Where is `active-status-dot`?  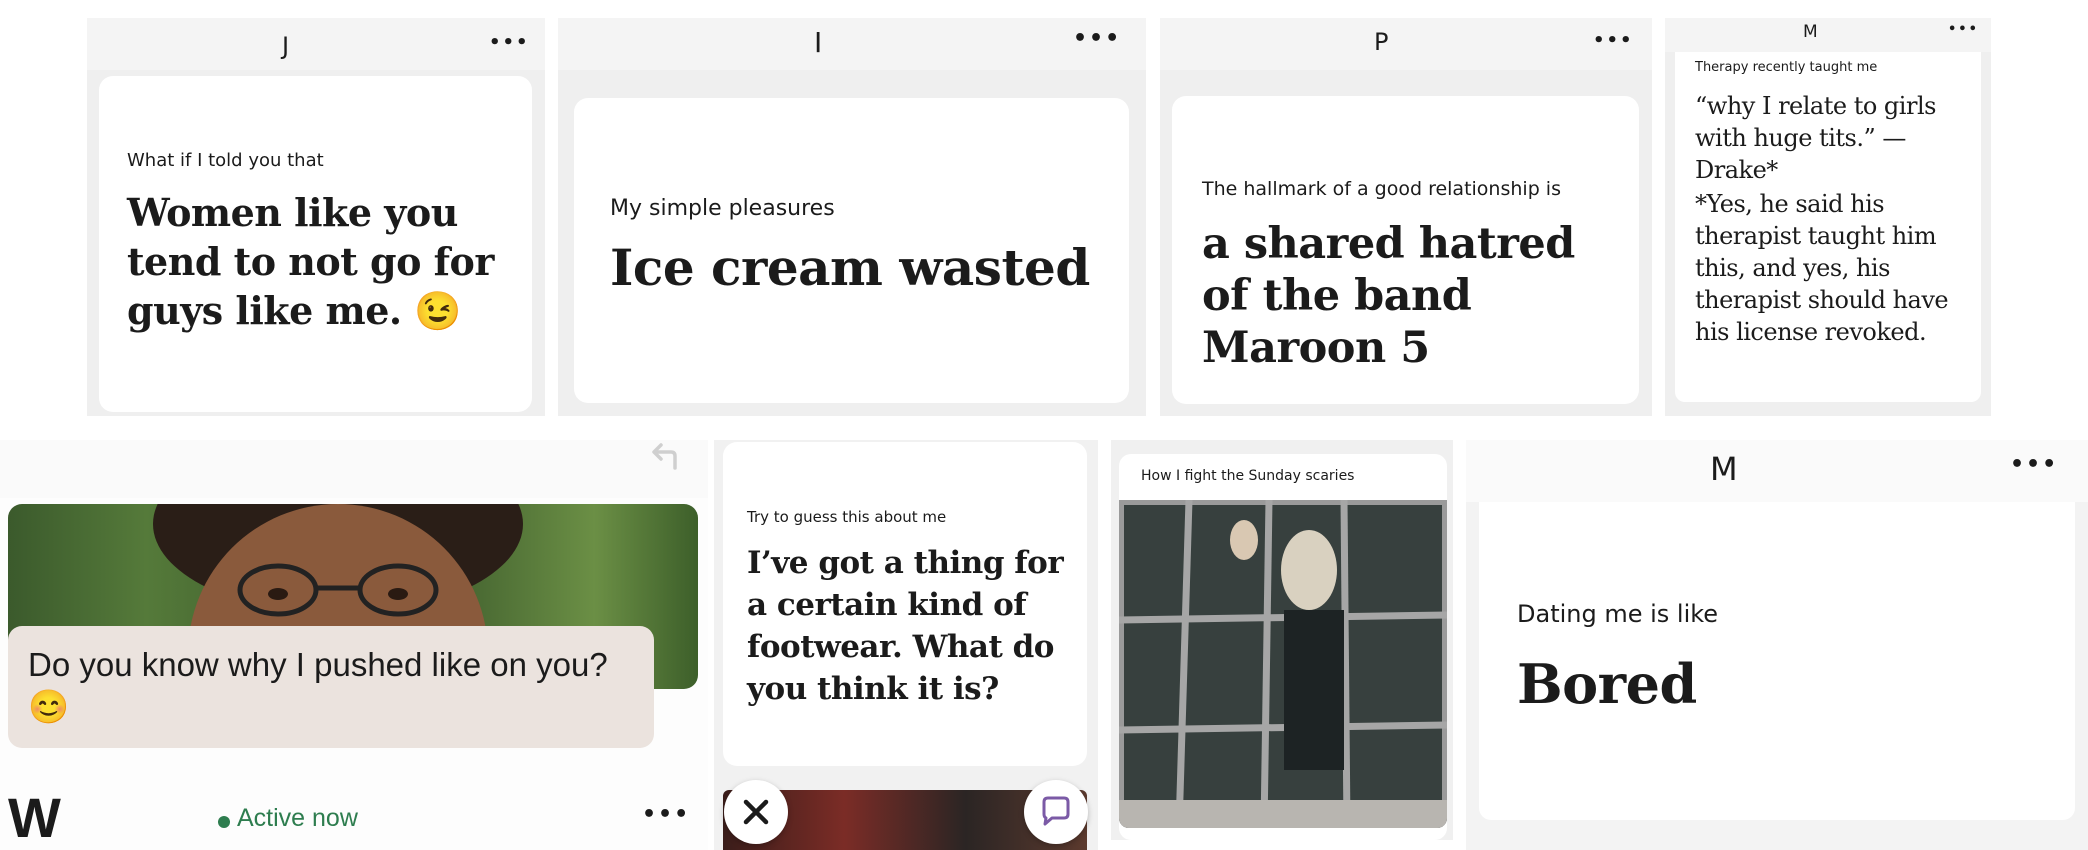 active-status-dot is located at coordinates (224, 822).